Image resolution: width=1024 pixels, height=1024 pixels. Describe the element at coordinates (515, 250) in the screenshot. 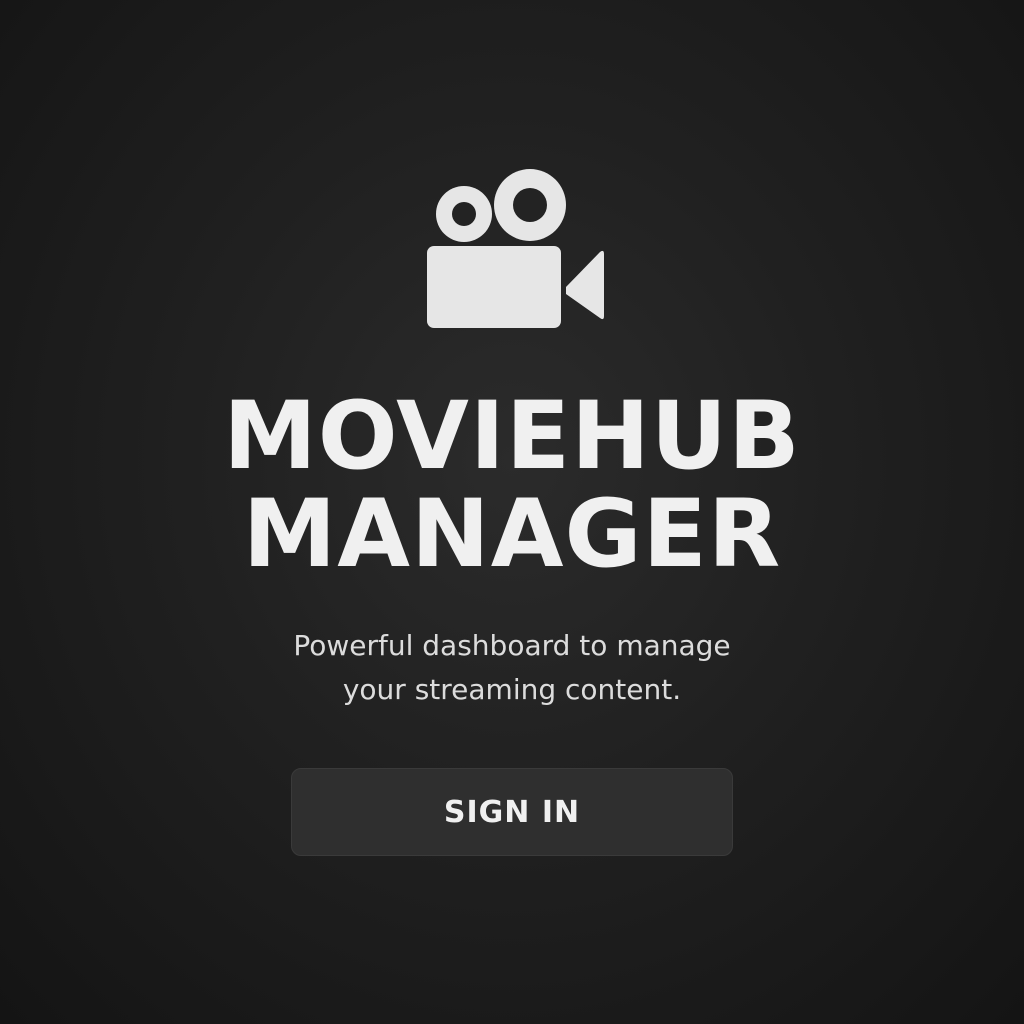

I see `movie-camera-icon` at that location.